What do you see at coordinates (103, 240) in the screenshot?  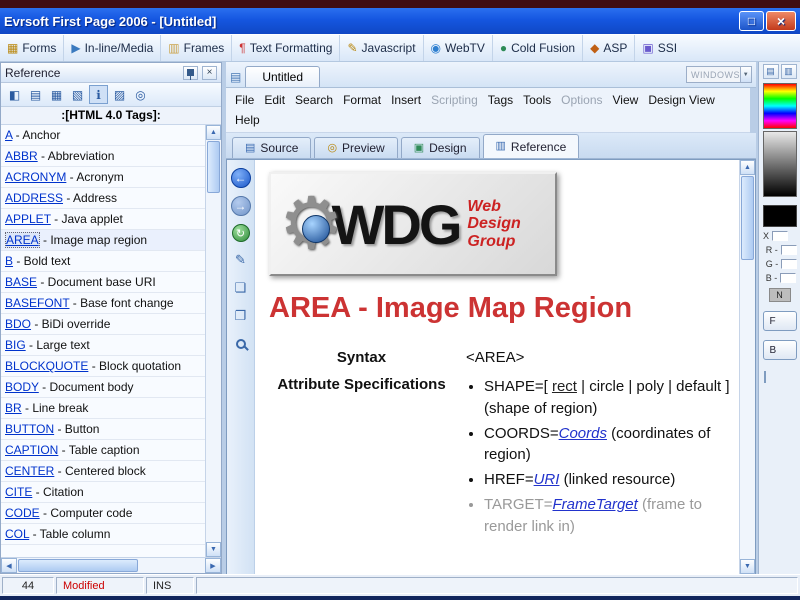 I see `tag-list-item: AREA - Image map region` at bounding box center [103, 240].